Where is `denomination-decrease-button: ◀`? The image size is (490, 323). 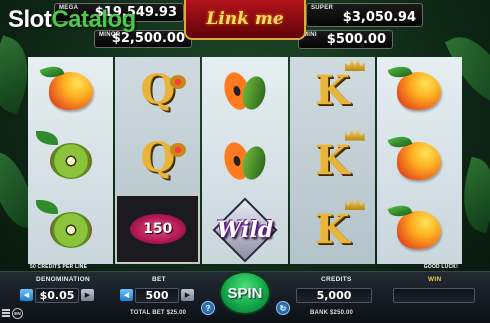 denomination-decrease-button: ◀ is located at coordinates (26, 295).